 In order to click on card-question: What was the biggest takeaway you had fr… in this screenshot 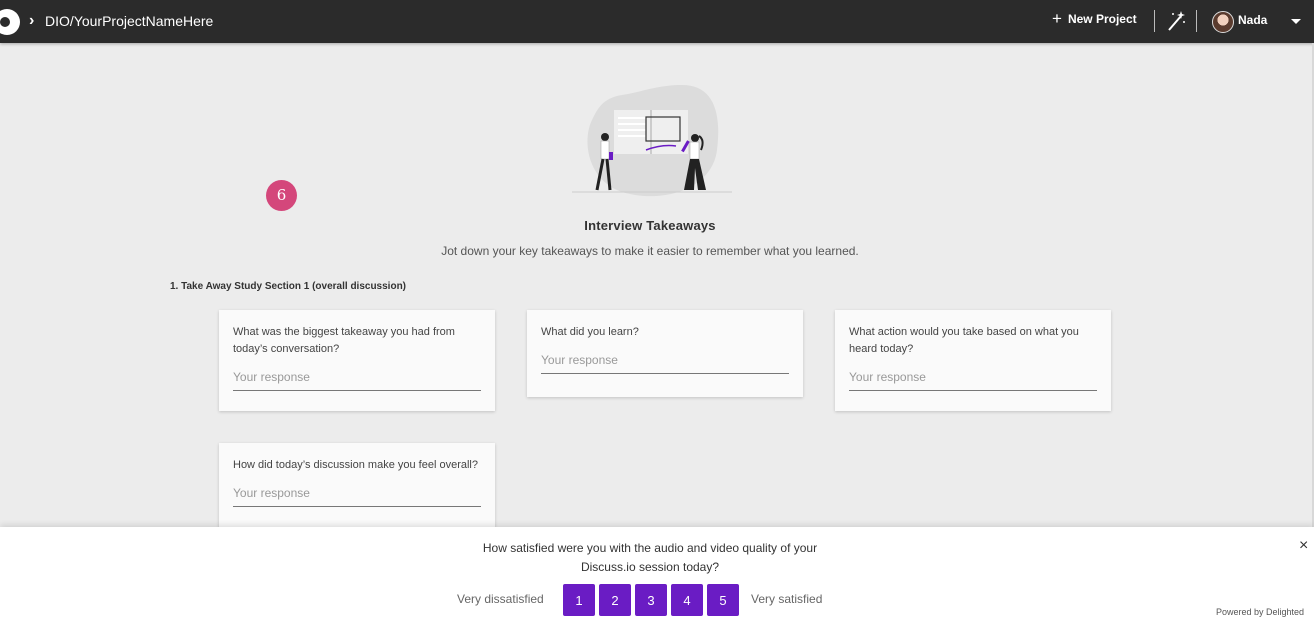, I will do `click(344, 340)`.